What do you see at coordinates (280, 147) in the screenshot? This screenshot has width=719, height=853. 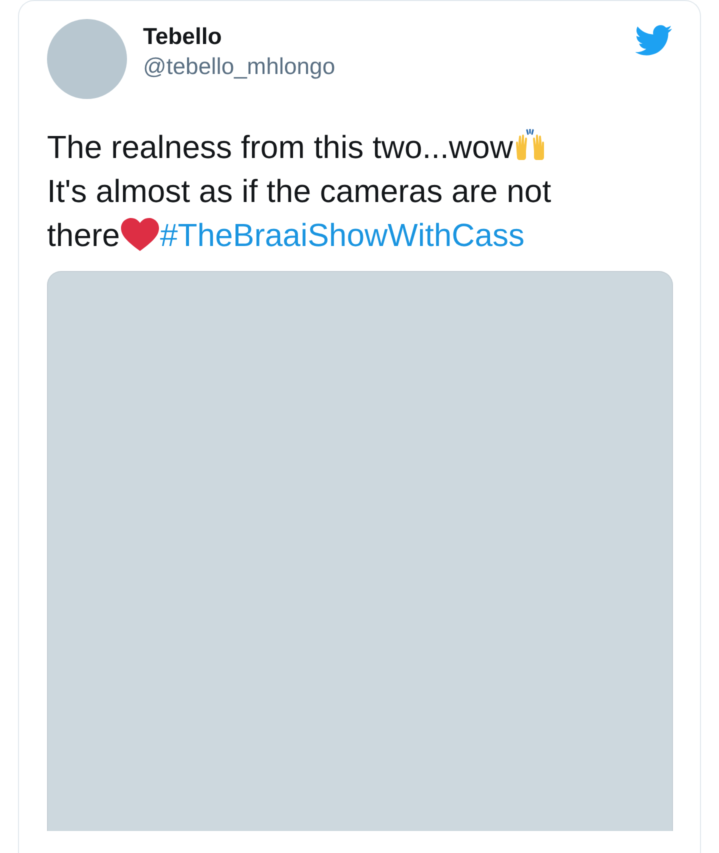 I see `tweet-text: The realness from this two...wow` at bounding box center [280, 147].